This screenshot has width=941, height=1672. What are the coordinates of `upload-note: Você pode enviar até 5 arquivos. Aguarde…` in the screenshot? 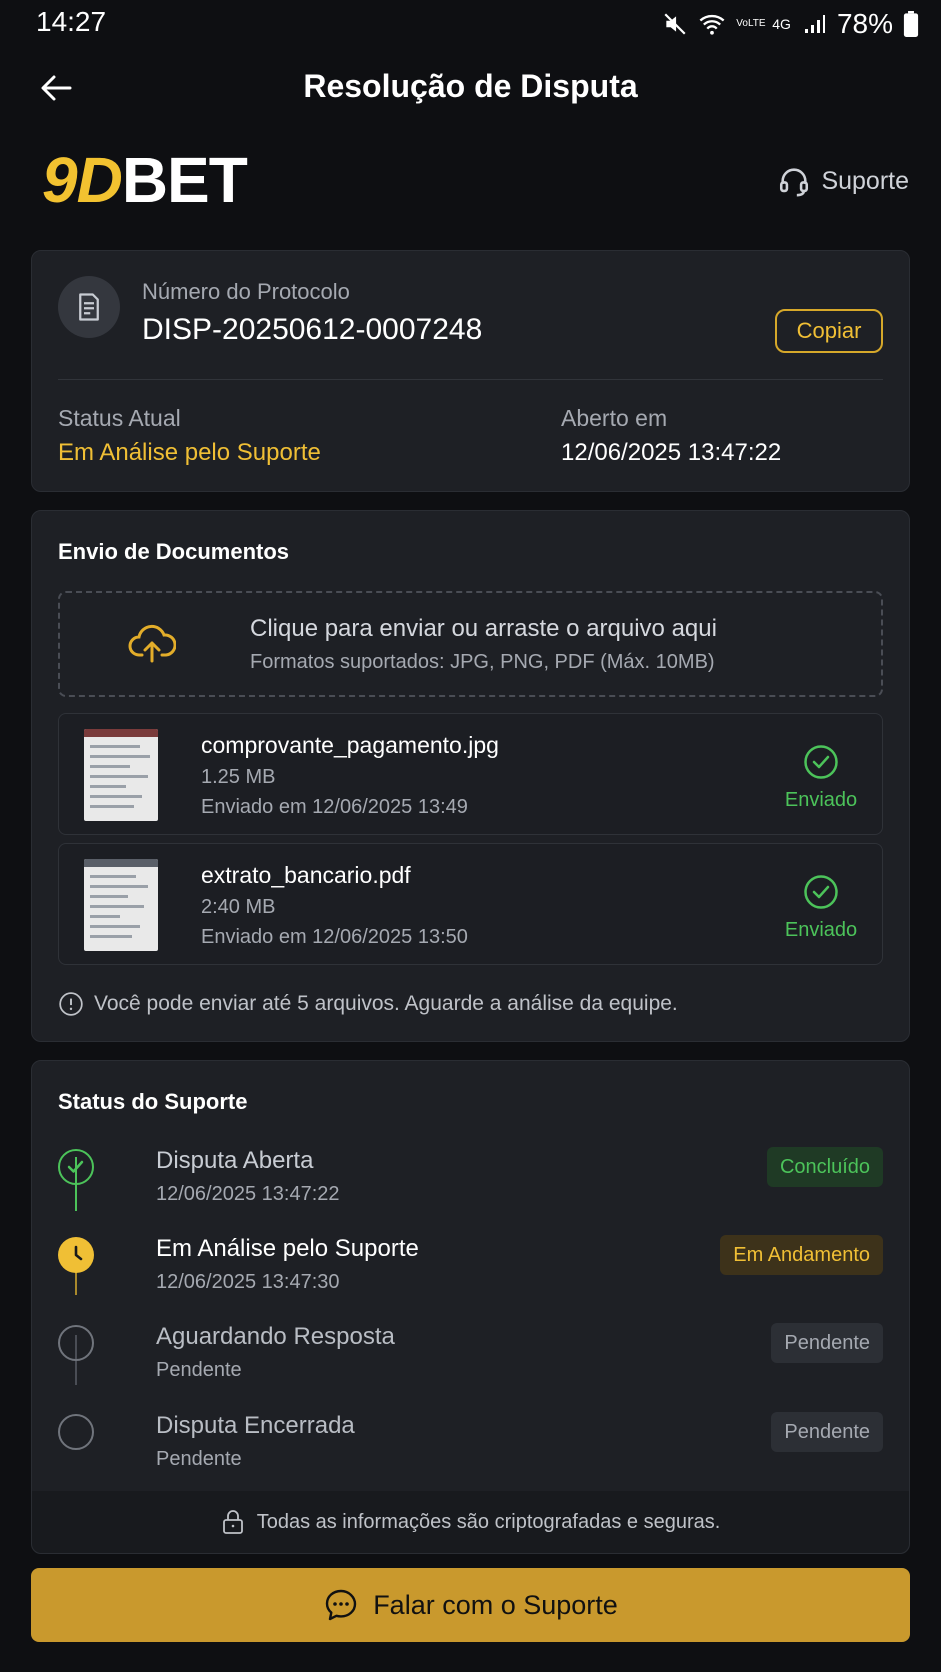 It's located at (368, 1004).